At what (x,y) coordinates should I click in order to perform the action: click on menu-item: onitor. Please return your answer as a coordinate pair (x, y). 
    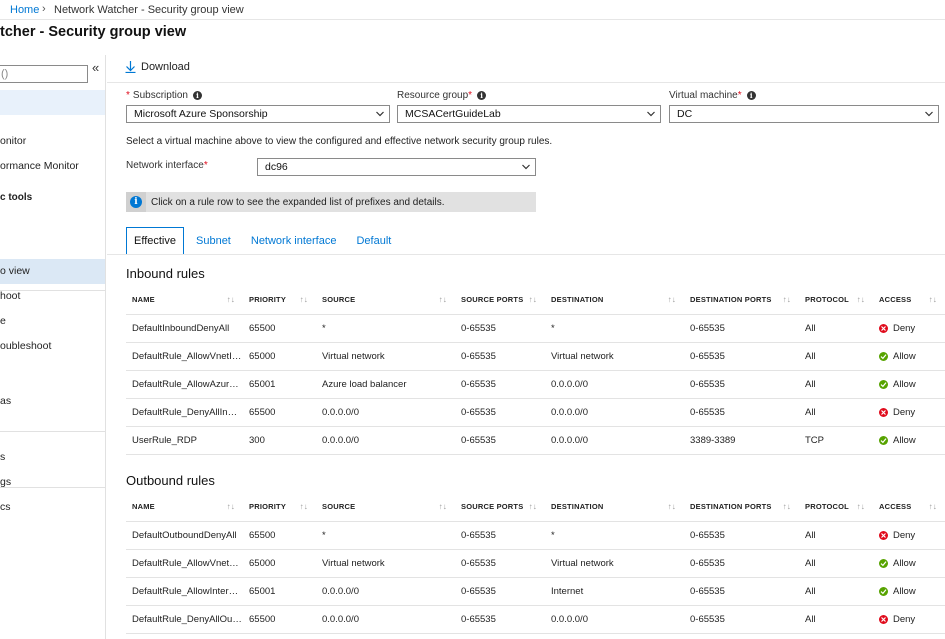
    Looking at the image, I should click on (52, 141).